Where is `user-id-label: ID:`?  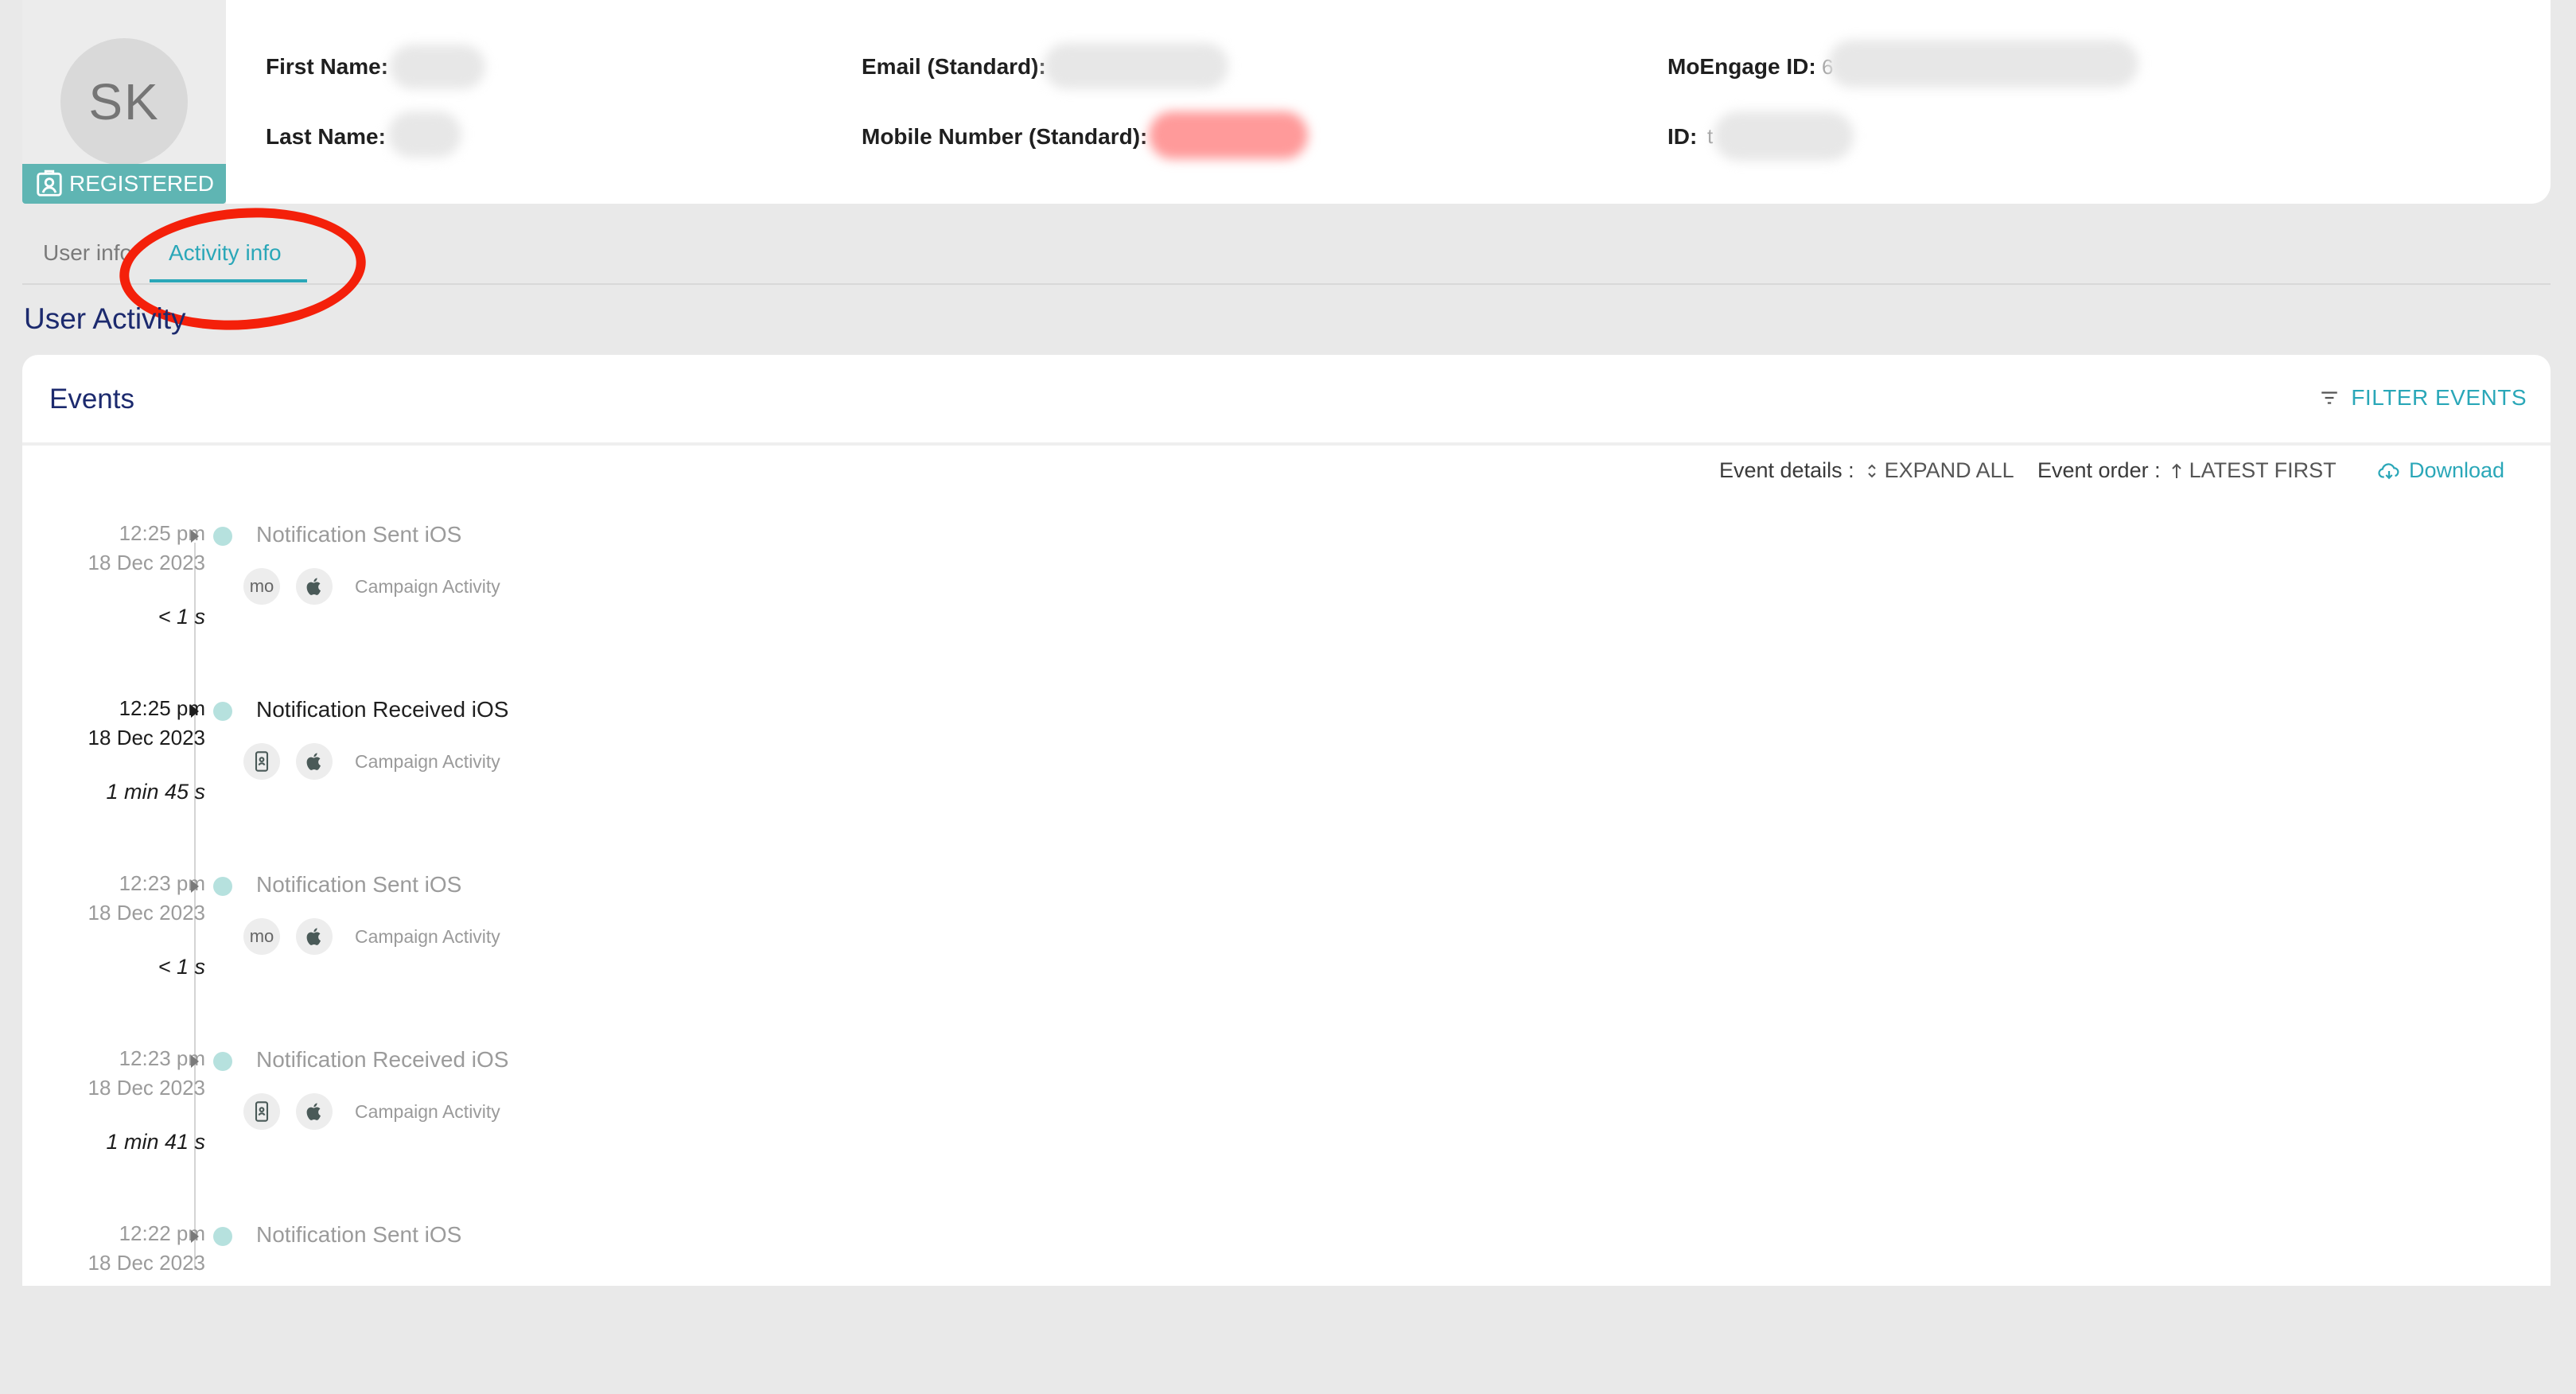 user-id-label: ID: is located at coordinates (1683, 136).